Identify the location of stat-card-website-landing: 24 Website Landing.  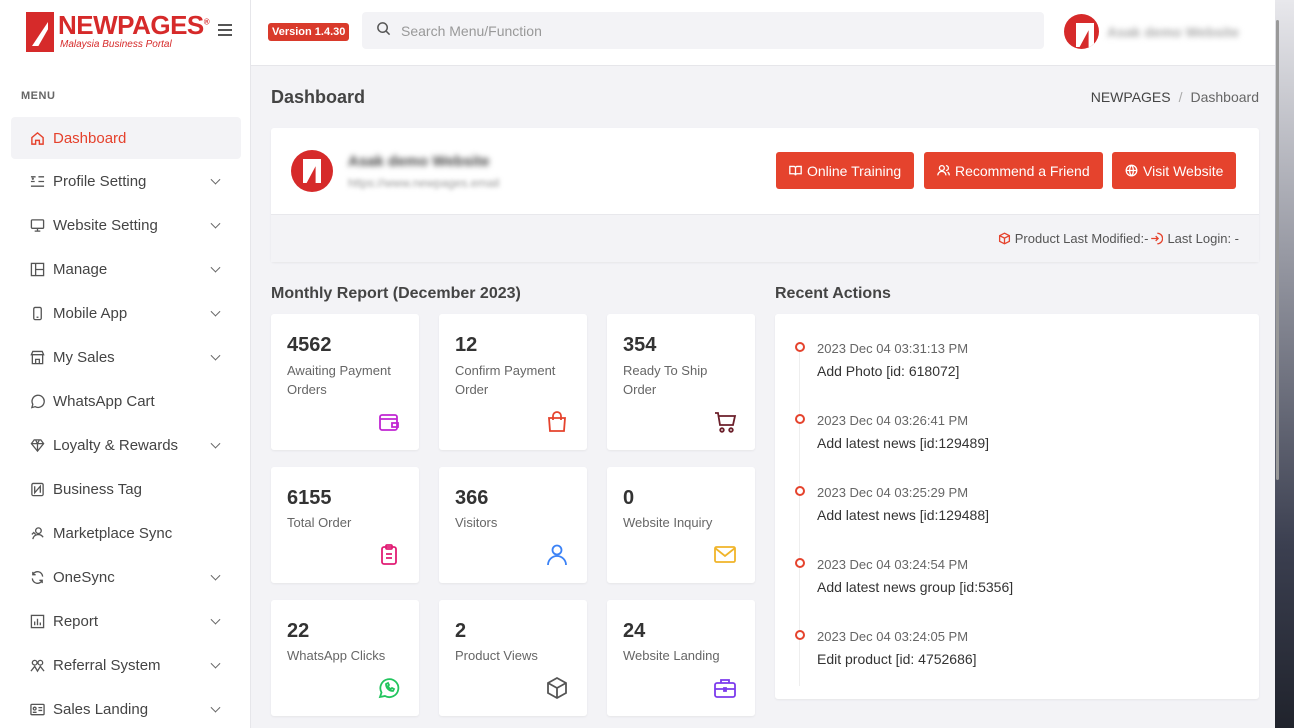
(681, 658).